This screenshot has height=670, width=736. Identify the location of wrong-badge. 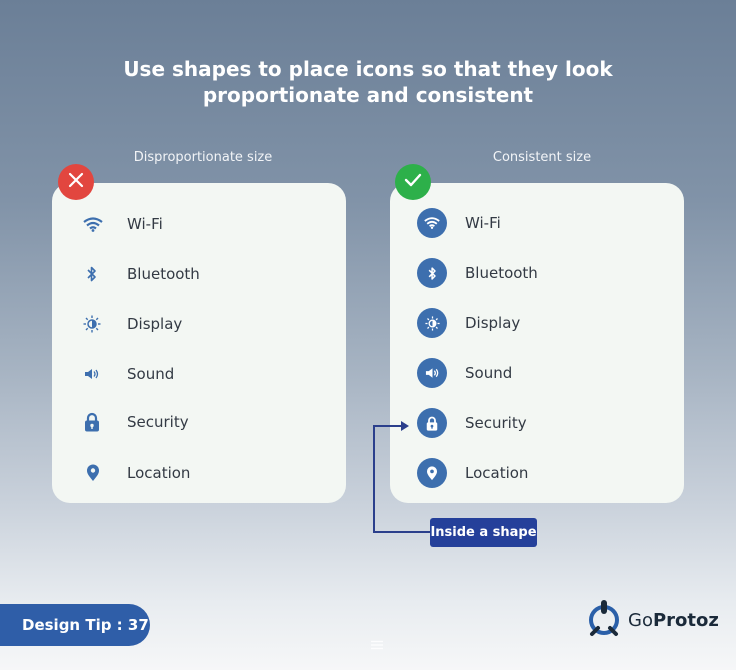
(76, 182).